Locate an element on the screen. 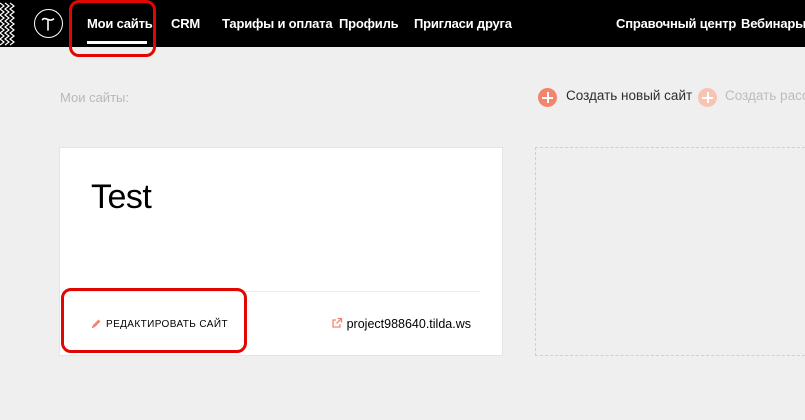 The height and width of the screenshot is (420, 805). page-title: Мои сайты: is located at coordinates (94, 97).